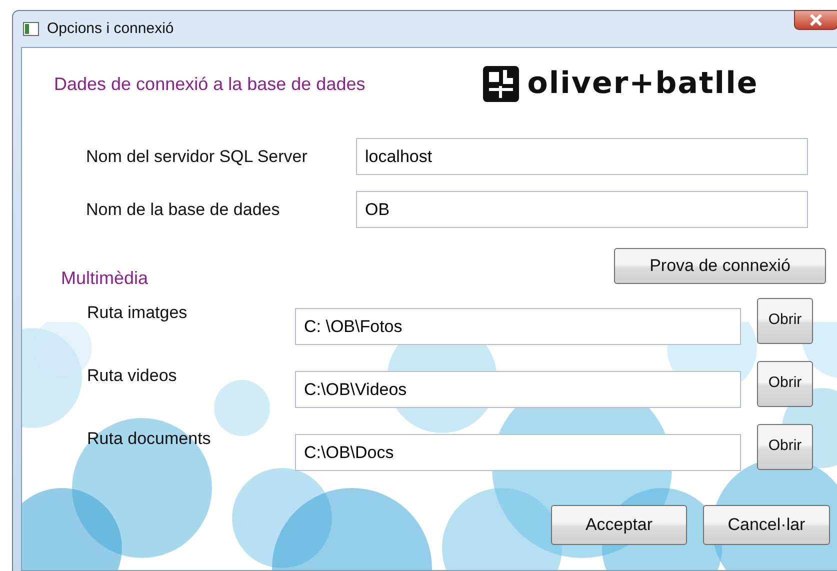 This screenshot has width=837, height=571. I want to click on section-heading: Multimèdia, so click(104, 278).